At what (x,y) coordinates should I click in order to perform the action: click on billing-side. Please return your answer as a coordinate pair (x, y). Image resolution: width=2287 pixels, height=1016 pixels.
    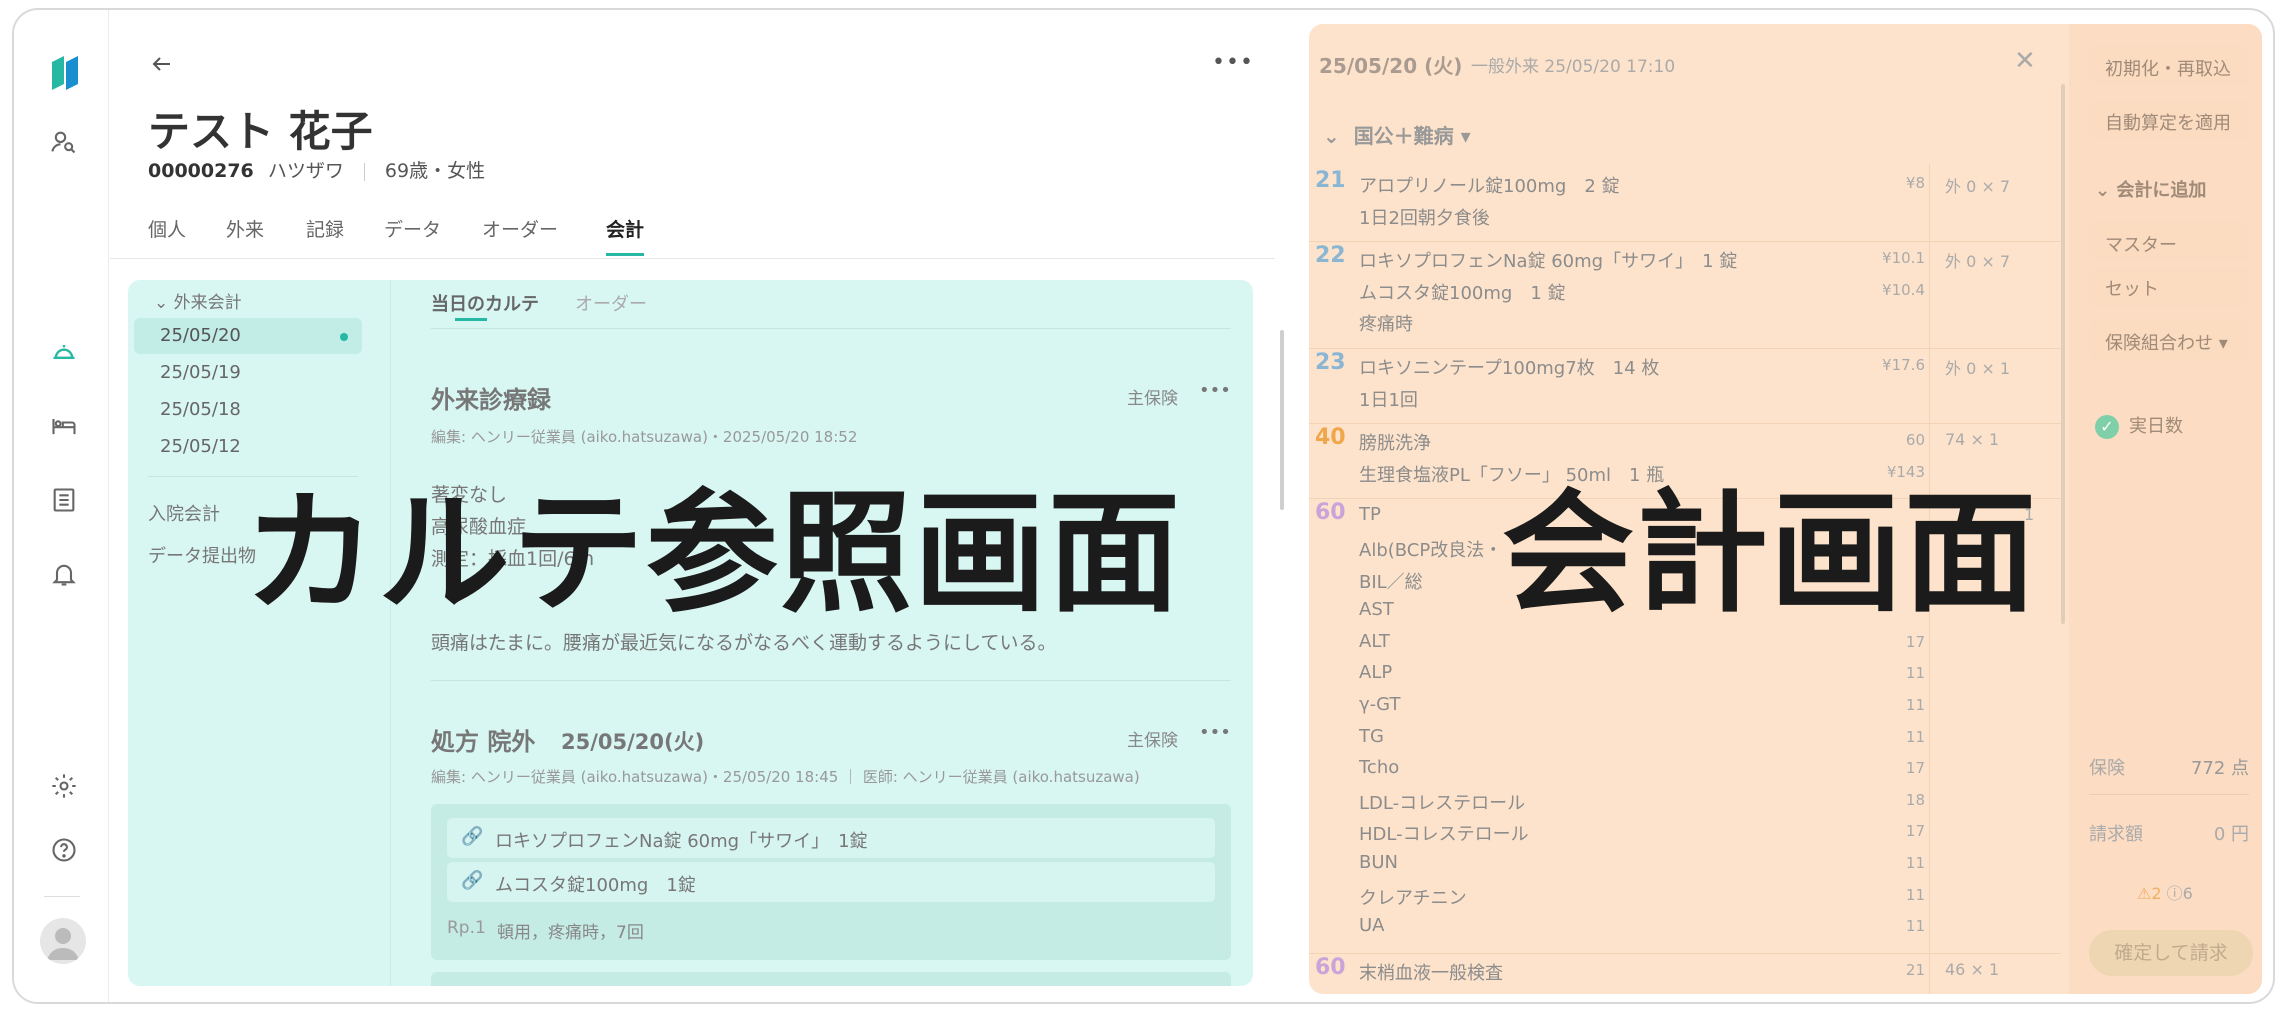
    Looking at the image, I should click on (2165, 509).